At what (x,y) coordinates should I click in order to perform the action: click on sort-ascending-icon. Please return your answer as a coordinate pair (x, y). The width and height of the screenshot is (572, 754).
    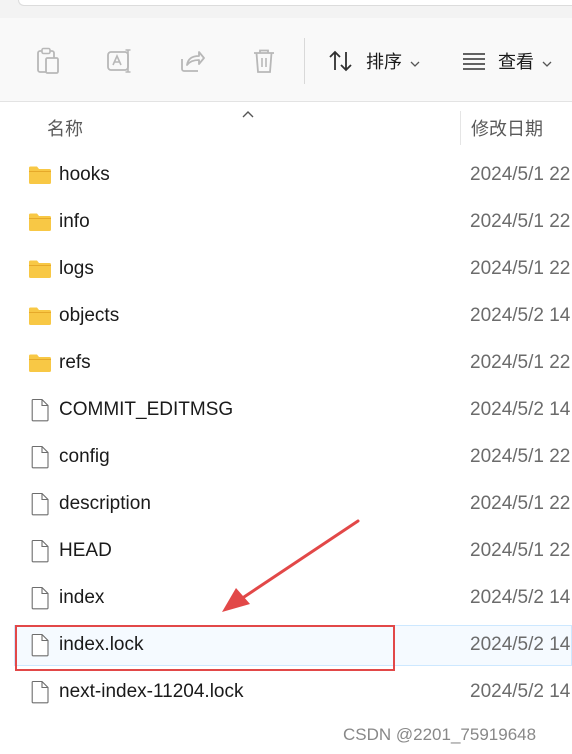
    Looking at the image, I should click on (248, 114).